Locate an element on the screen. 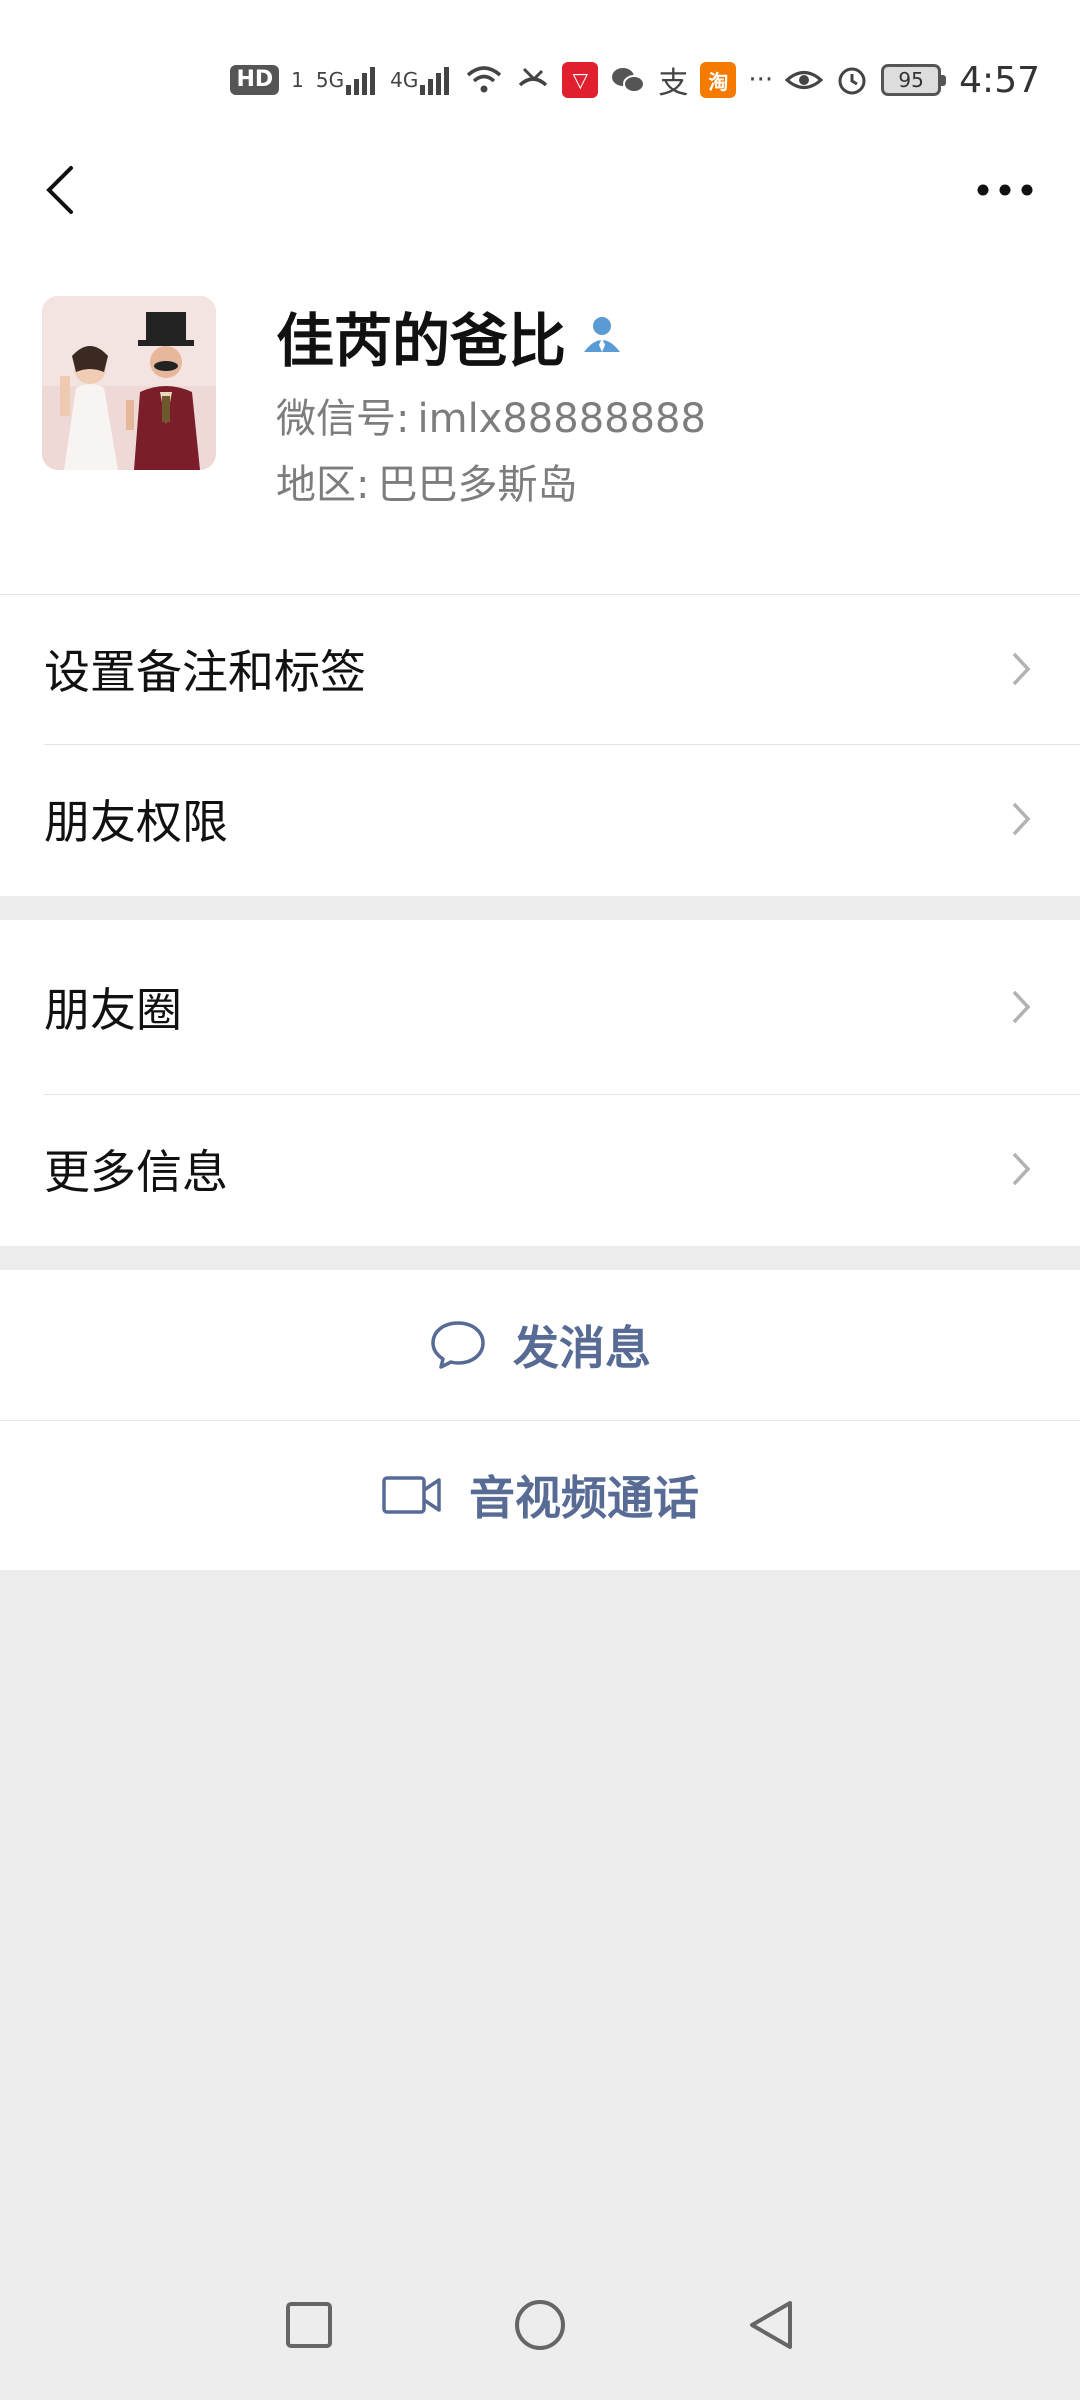 The width and height of the screenshot is (1080, 2400). recent-apps-button is located at coordinates (309, 2325).